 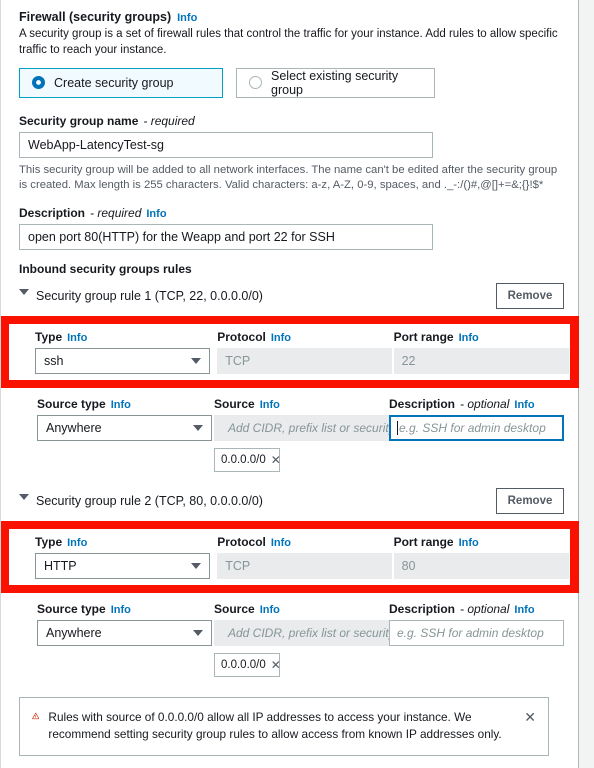 What do you see at coordinates (476, 632) in the screenshot?
I see `rule-2-description-input: e.g. SSH for admin desktop` at bounding box center [476, 632].